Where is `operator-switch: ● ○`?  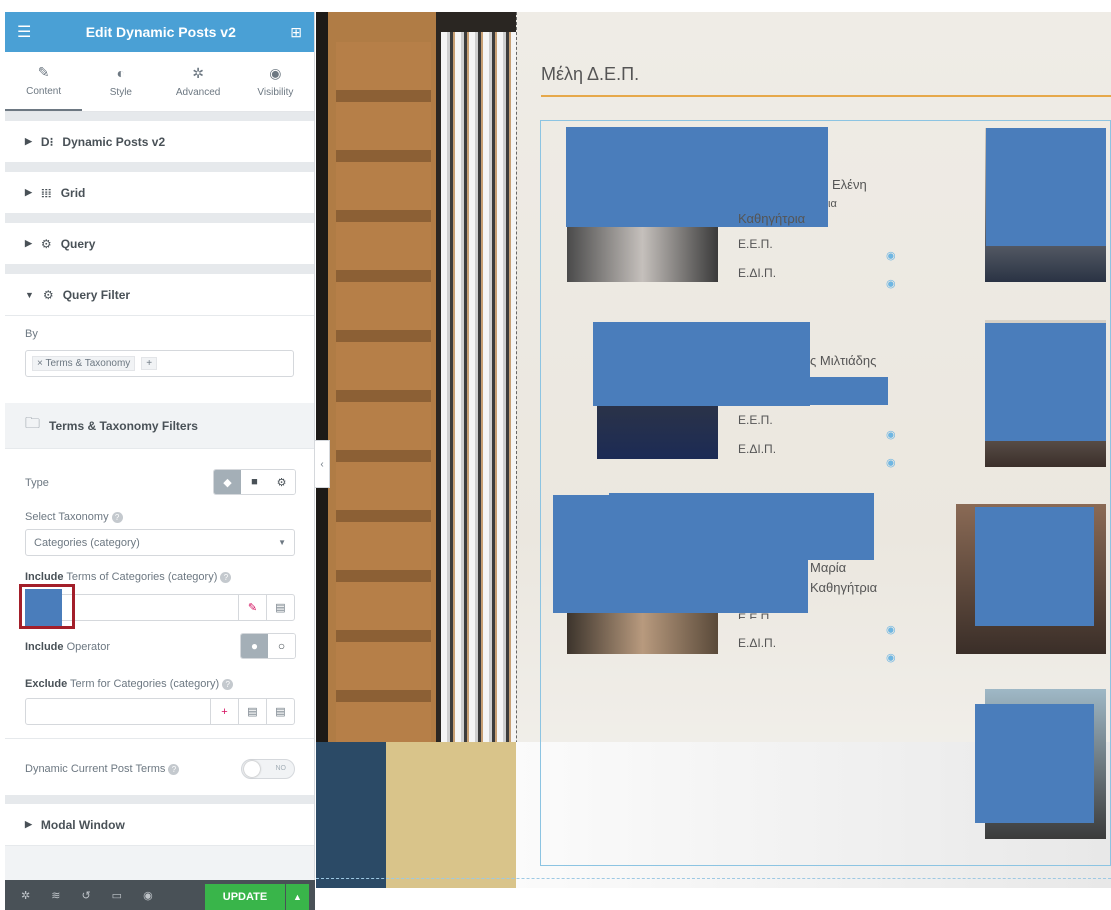 operator-switch: ● ○ is located at coordinates (268, 646).